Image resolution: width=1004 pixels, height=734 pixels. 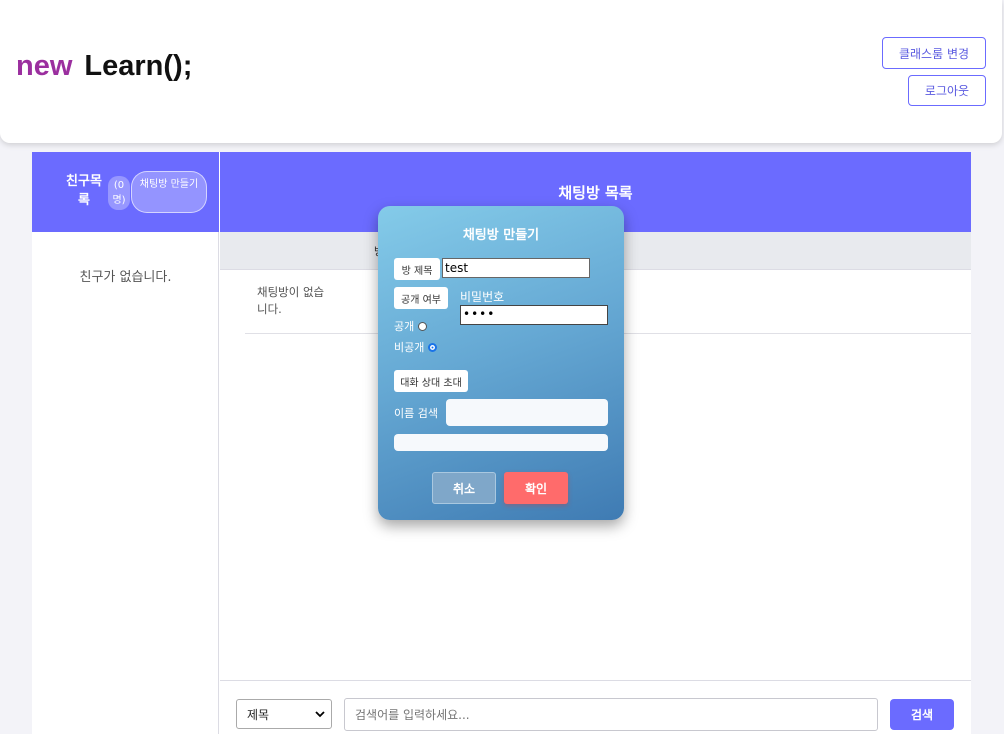 I want to click on public-option-label: 공개, so click(x=404, y=326).